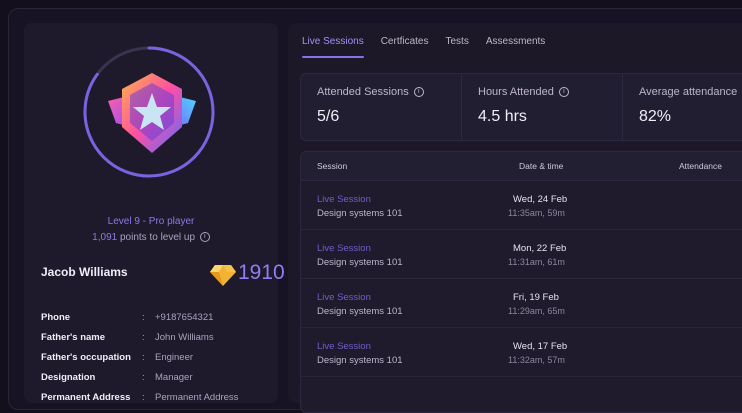  I want to click on session-date: Fri, 19 Feb, so click(536, 297).